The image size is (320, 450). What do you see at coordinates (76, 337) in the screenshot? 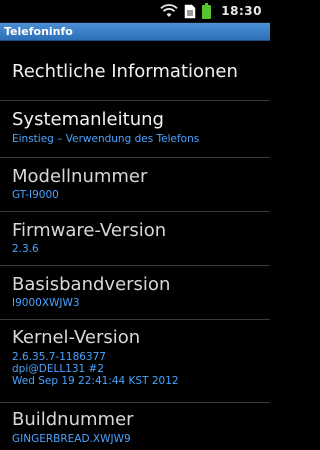
I see `item-label: Kernel-Version` at bounding box center [76, 337].